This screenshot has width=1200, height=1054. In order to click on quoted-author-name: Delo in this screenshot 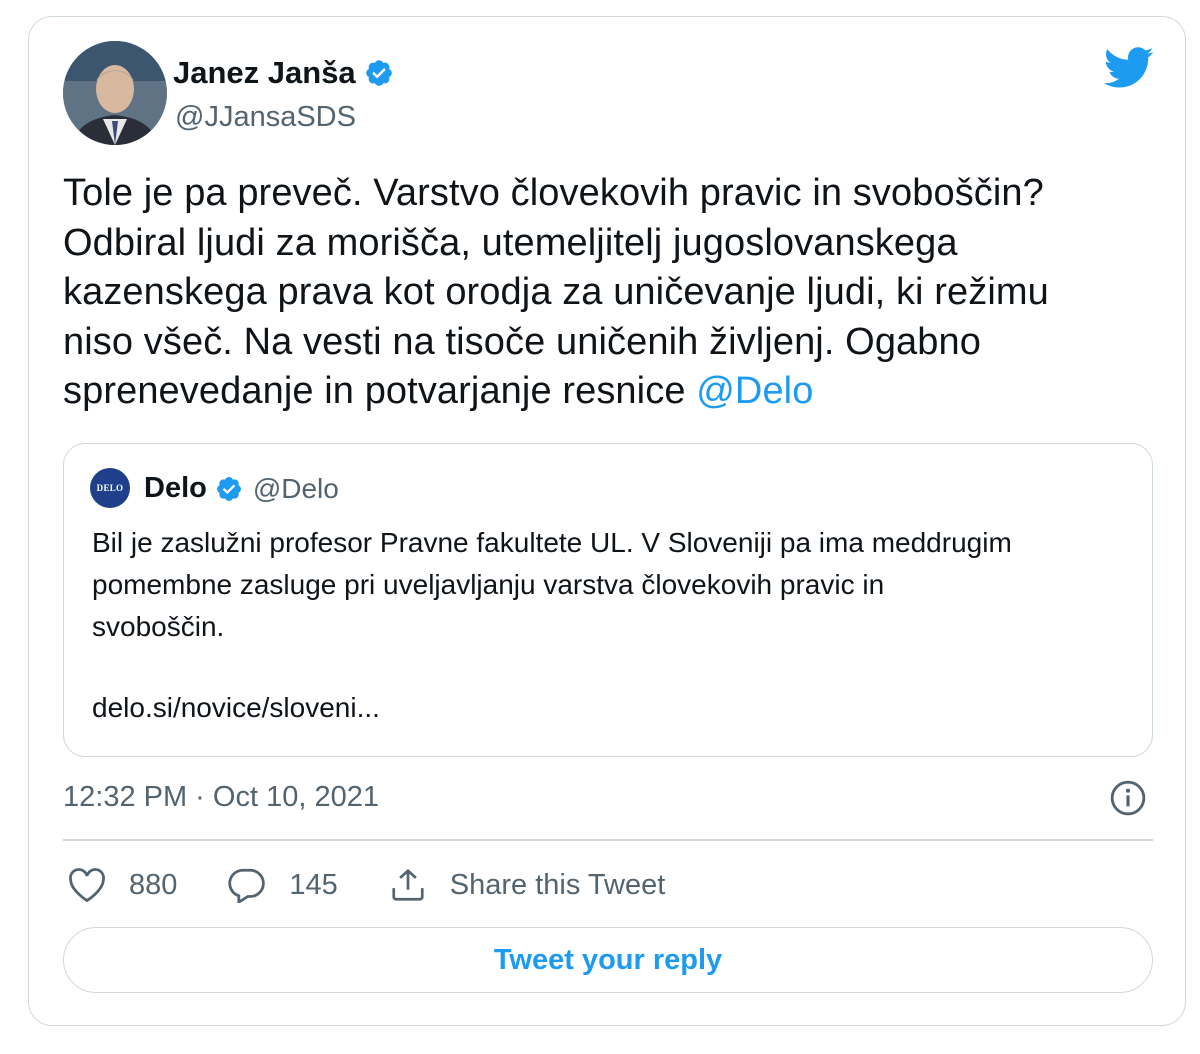, I will do `click(175, 488)`.